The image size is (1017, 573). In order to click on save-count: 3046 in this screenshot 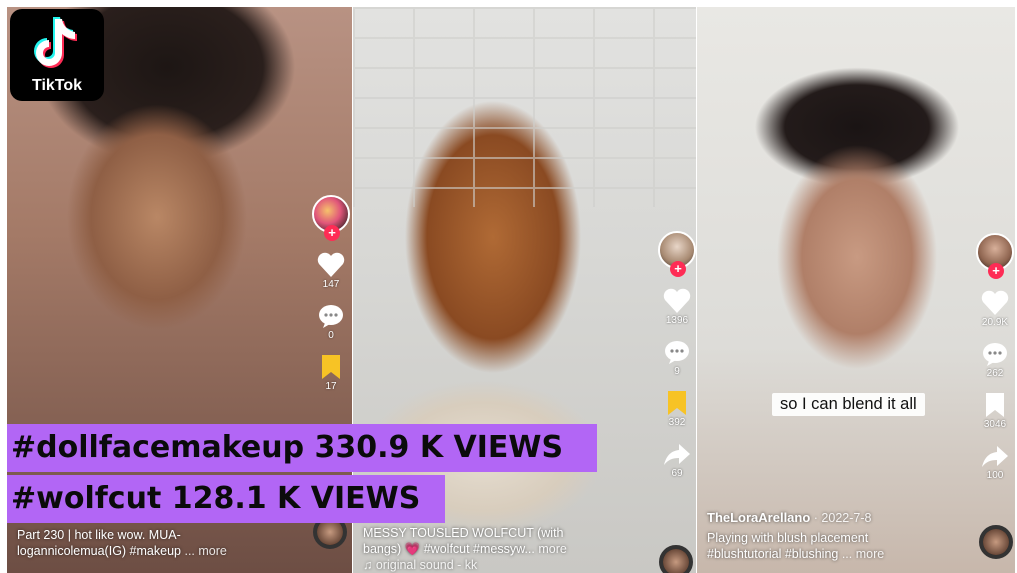, I will do `click(995, 424)`.